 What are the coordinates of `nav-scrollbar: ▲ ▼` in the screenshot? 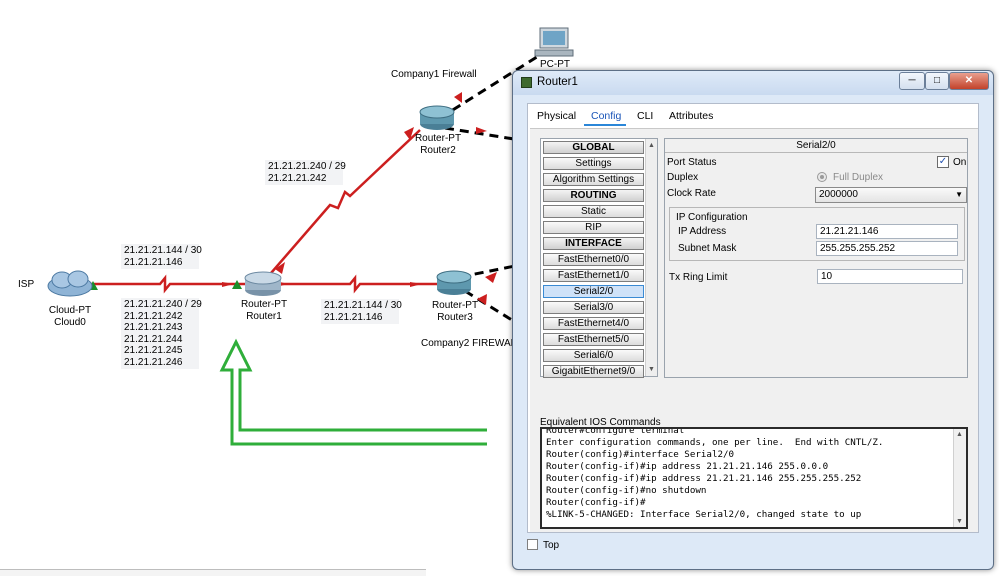 It's located at (651, 257).